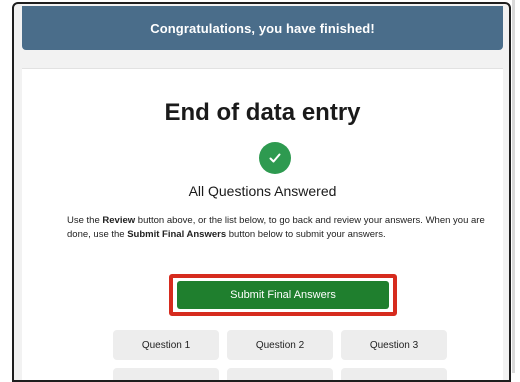 The width and height of the screenshot is (520, 382). What do you see at coordinates (306, 234) in the screenshot?
I see `instructions-part3: button below to submit your answers.` at bounding box center [306, 234].